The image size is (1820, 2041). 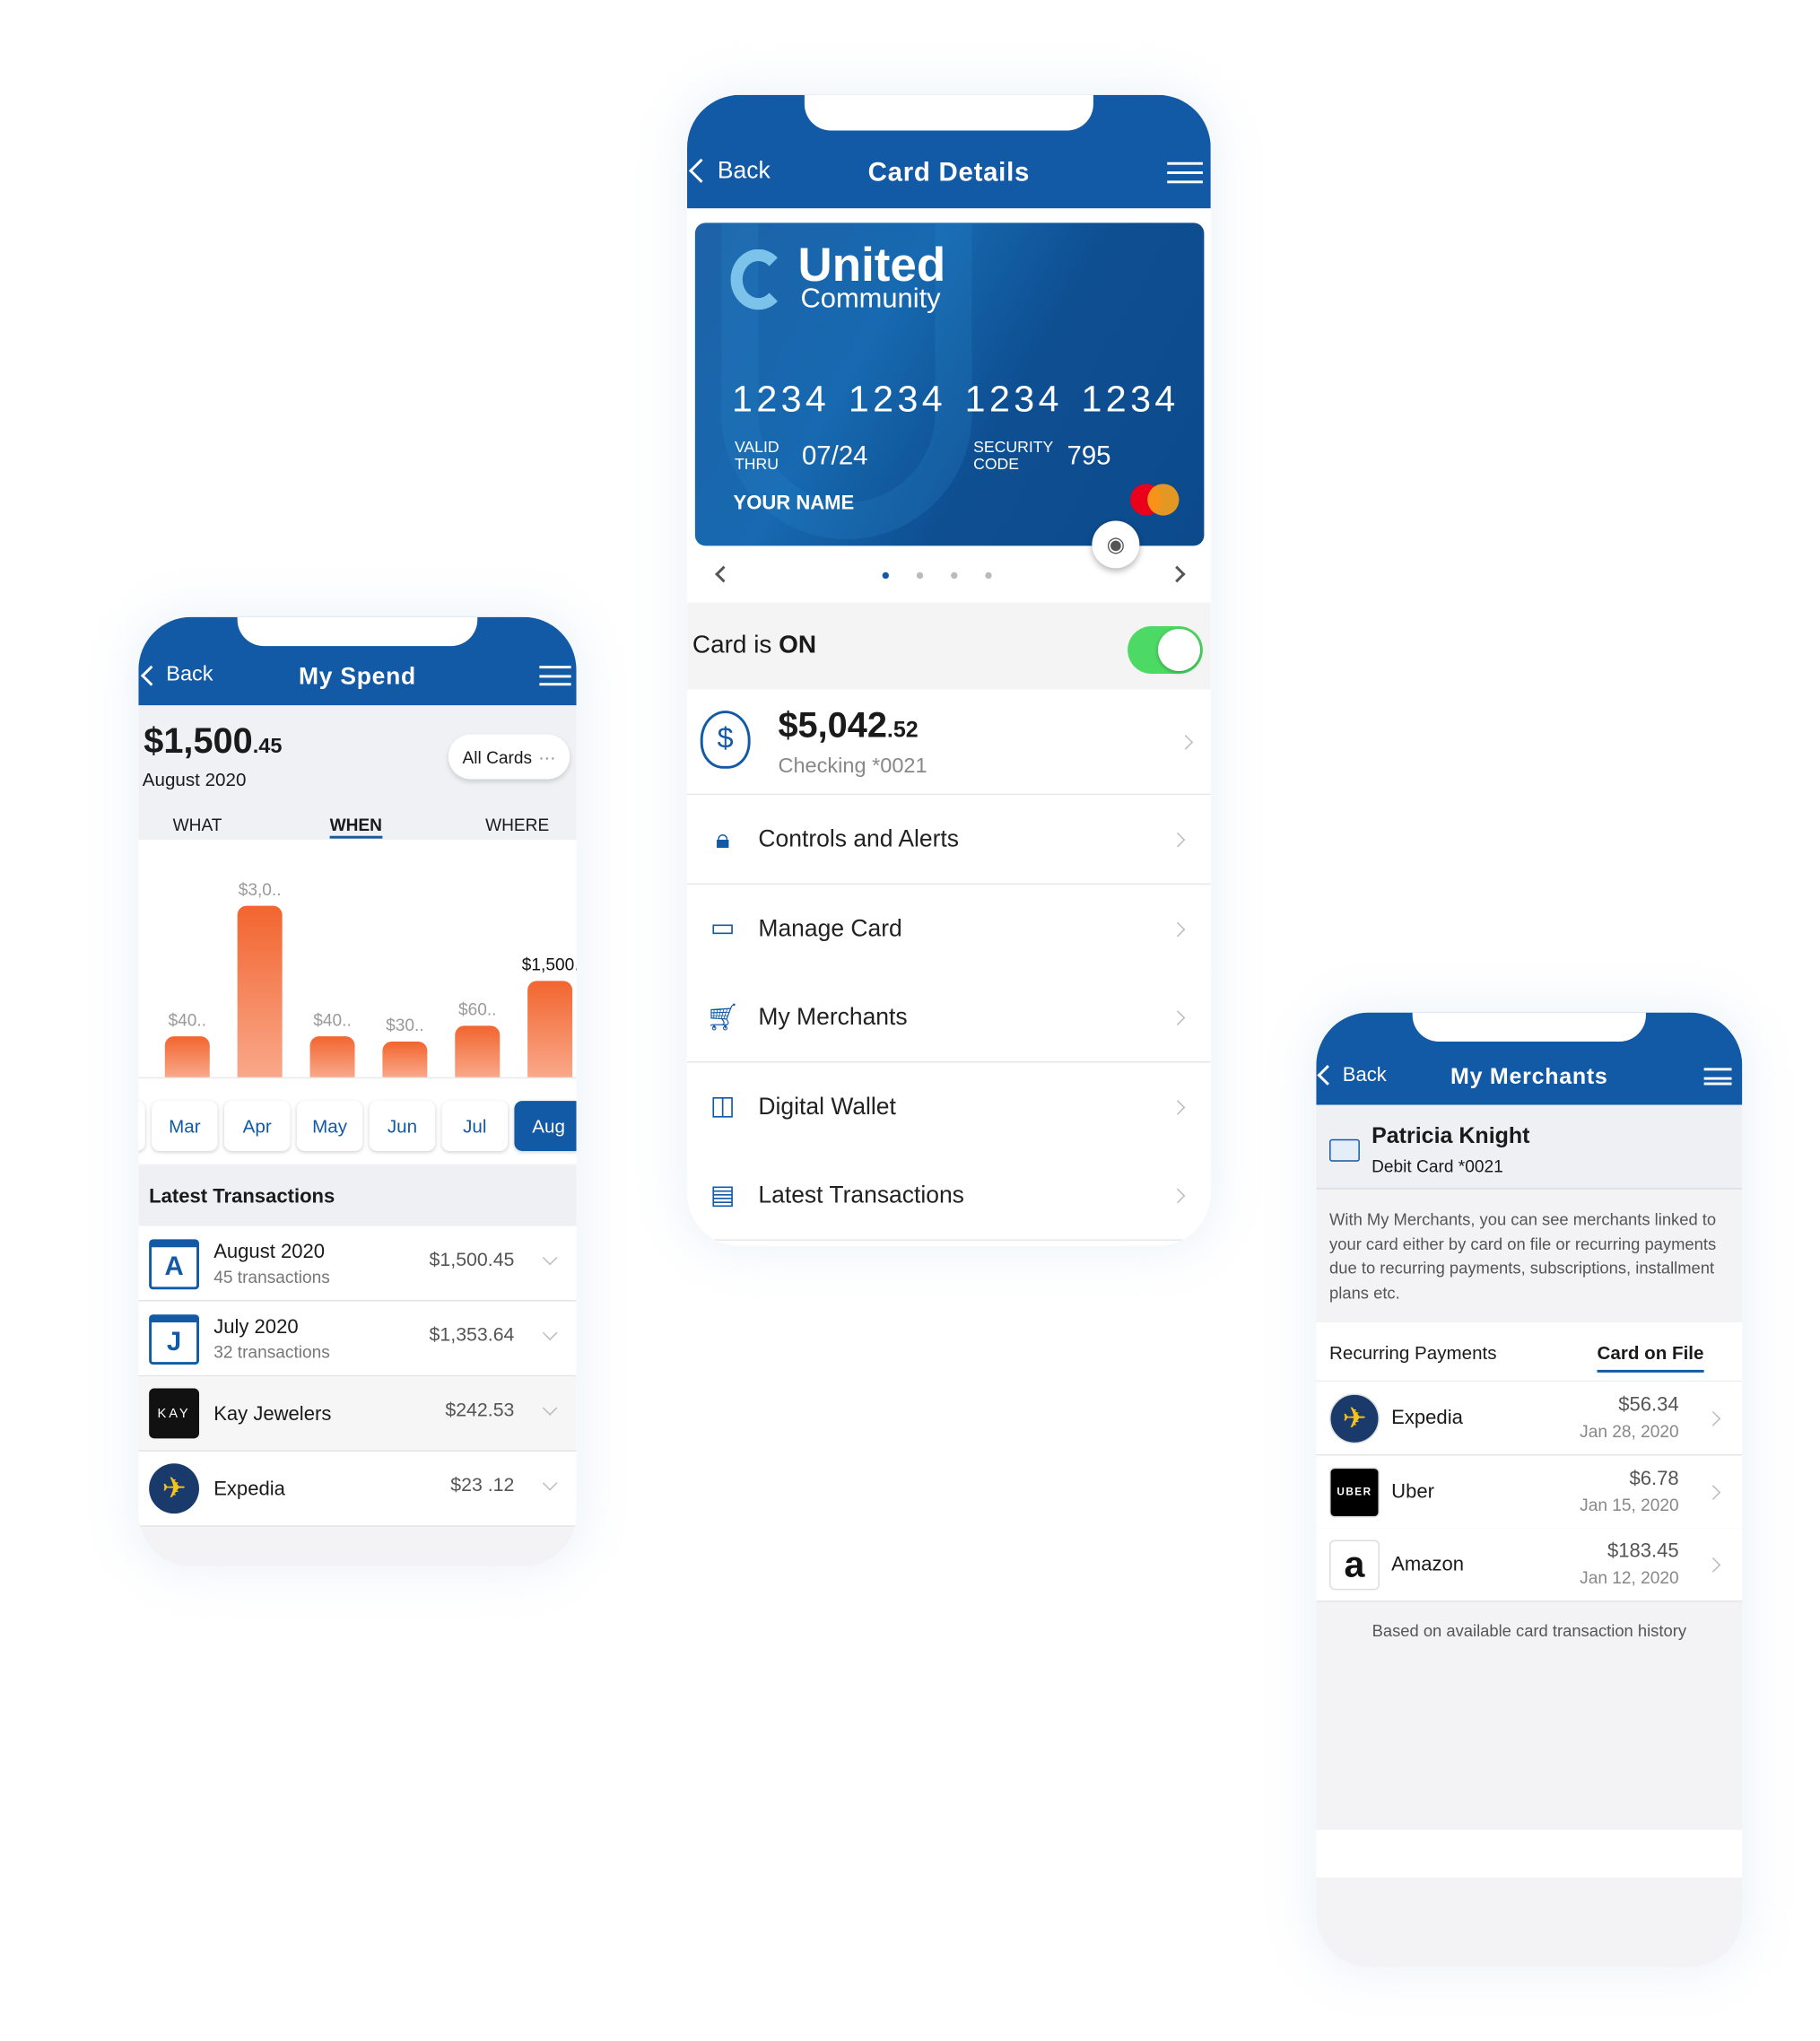 What do you see at coordinates (1529, 1565) in the screenshot?
I see `merchant-row: a Amazon $183.45 Jan 12, 2020` at bounding box center [1529, 1565].